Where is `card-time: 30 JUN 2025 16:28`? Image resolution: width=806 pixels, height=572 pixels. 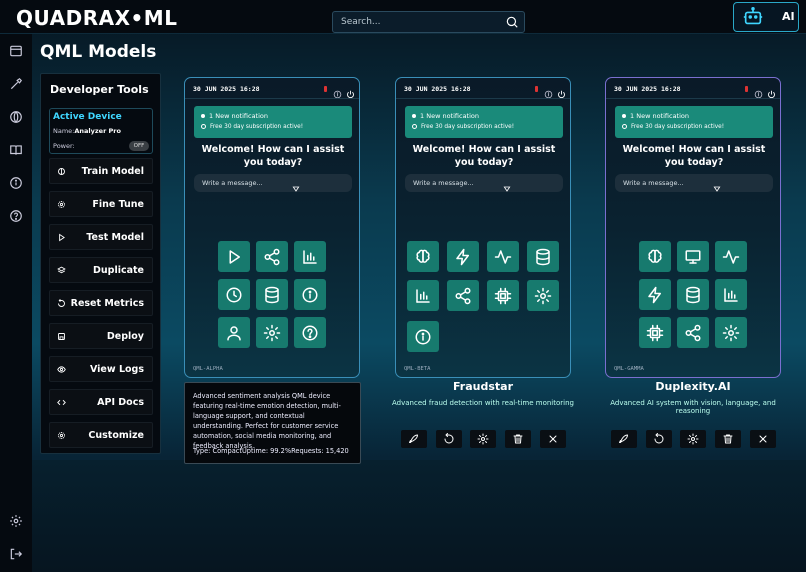 card-time: 30 JUN 2025 16:28 is located at coordinates (226, 89).